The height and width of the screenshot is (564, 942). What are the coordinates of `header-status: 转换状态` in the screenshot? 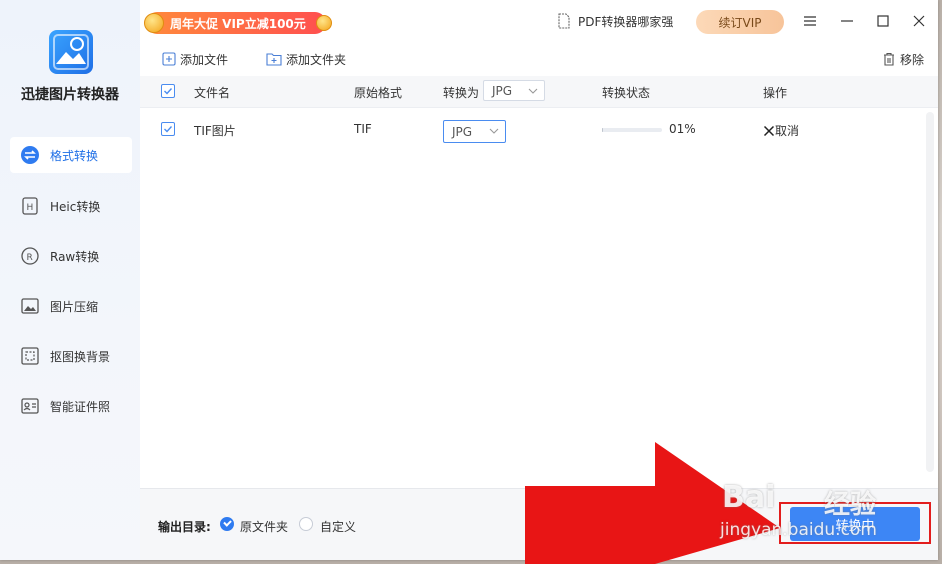 It's located at (626, 93).